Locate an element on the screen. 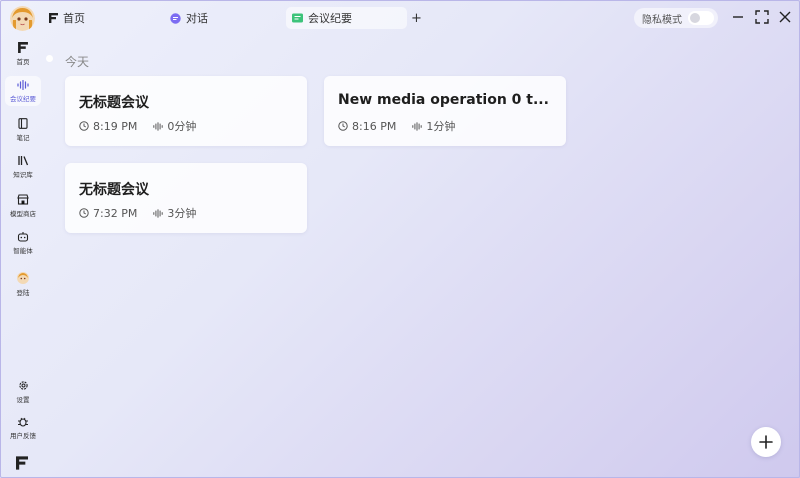  tab-label: 对话 is located at coordinates (197, 18).